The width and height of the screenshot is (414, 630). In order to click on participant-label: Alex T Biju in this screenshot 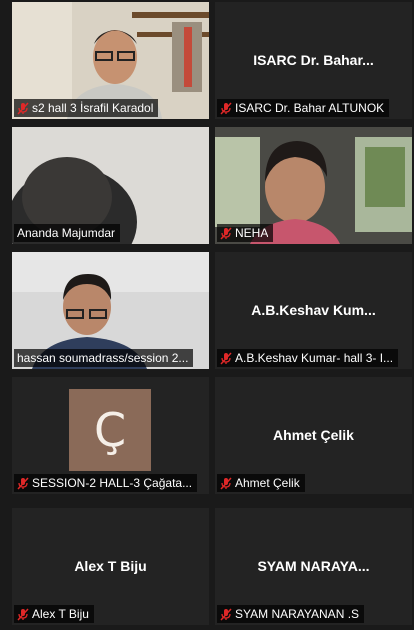, I will do `click(54, 614)`.